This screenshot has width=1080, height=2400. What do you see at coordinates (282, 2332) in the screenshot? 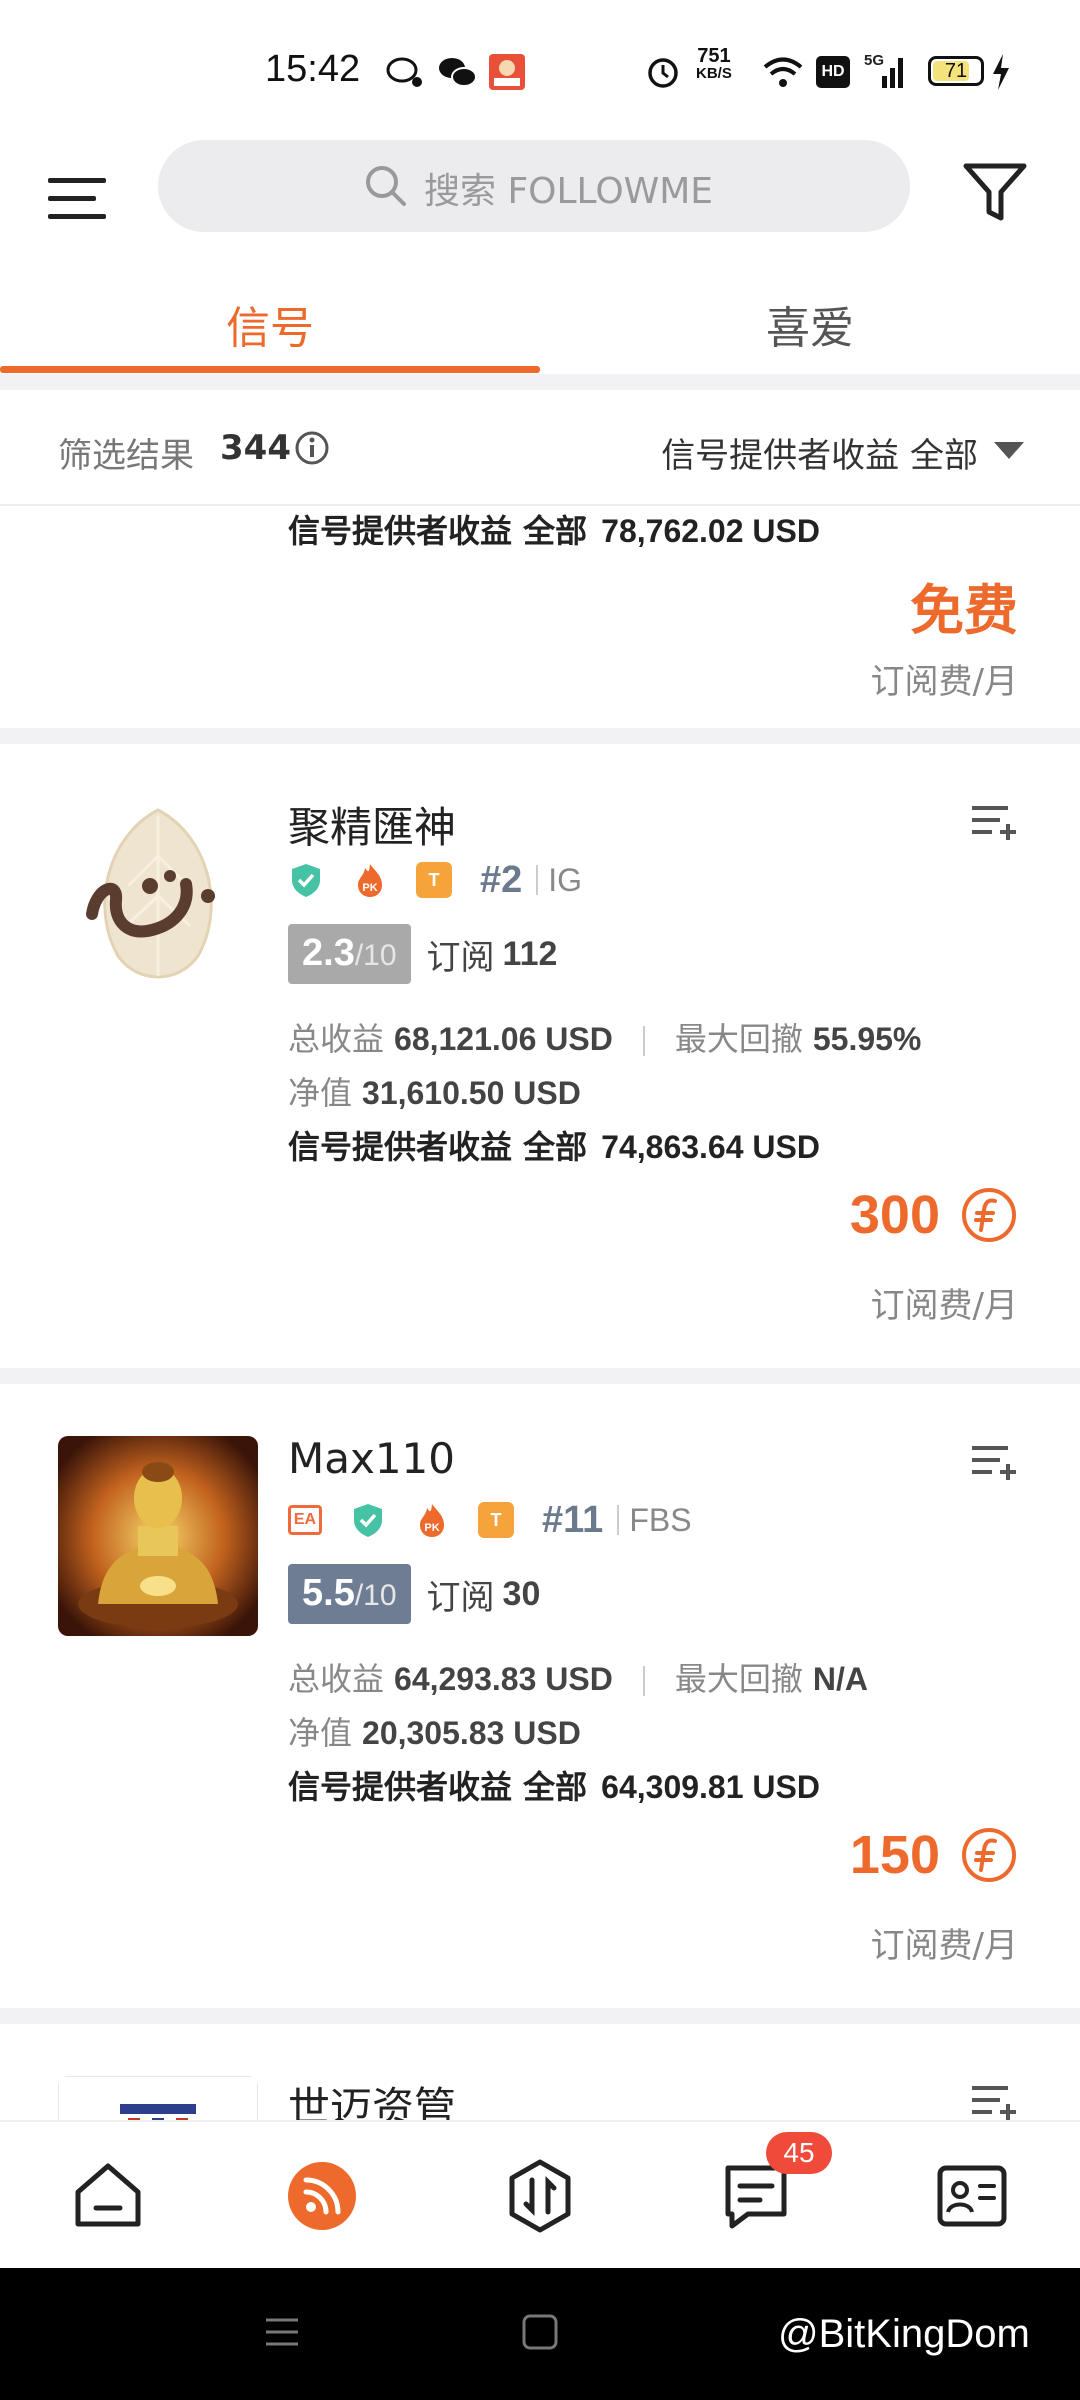
I see `recent-apps-icon` at bounding box center [282, 2332].